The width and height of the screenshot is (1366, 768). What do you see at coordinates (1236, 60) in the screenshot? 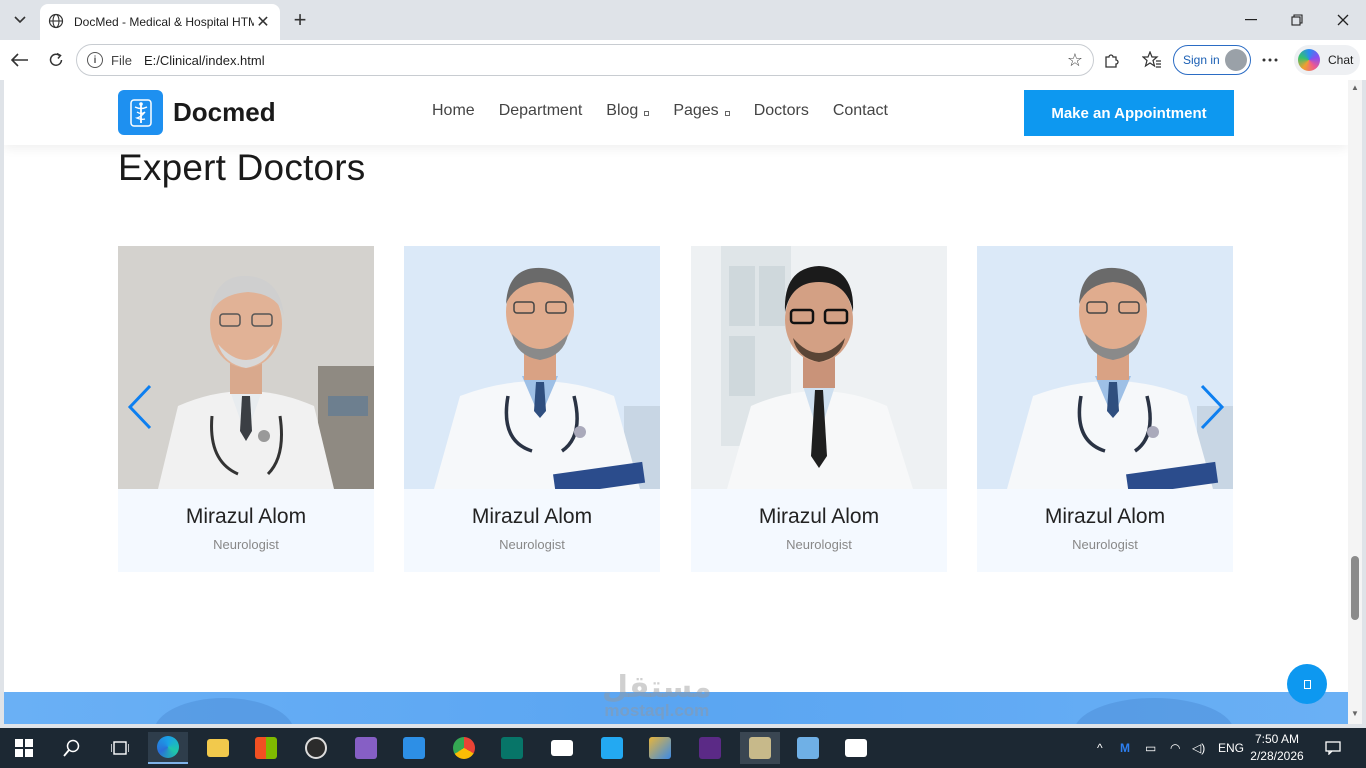
I see `profile-avatar-icon` at bounding box center [1236, 60].